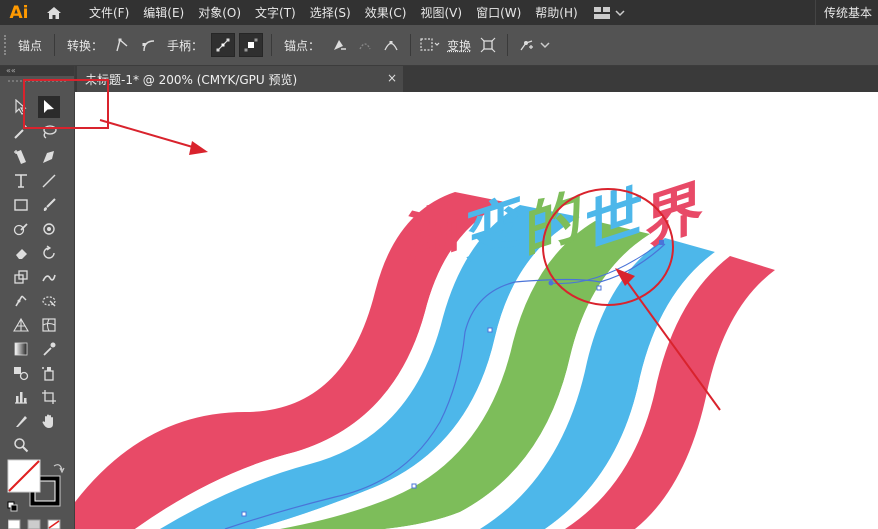 The height and width of the screenshot is (529, 878). Describe the element at coordinates (85, 45) in the screenshot. I see `convert-label: 转换：` at that location.